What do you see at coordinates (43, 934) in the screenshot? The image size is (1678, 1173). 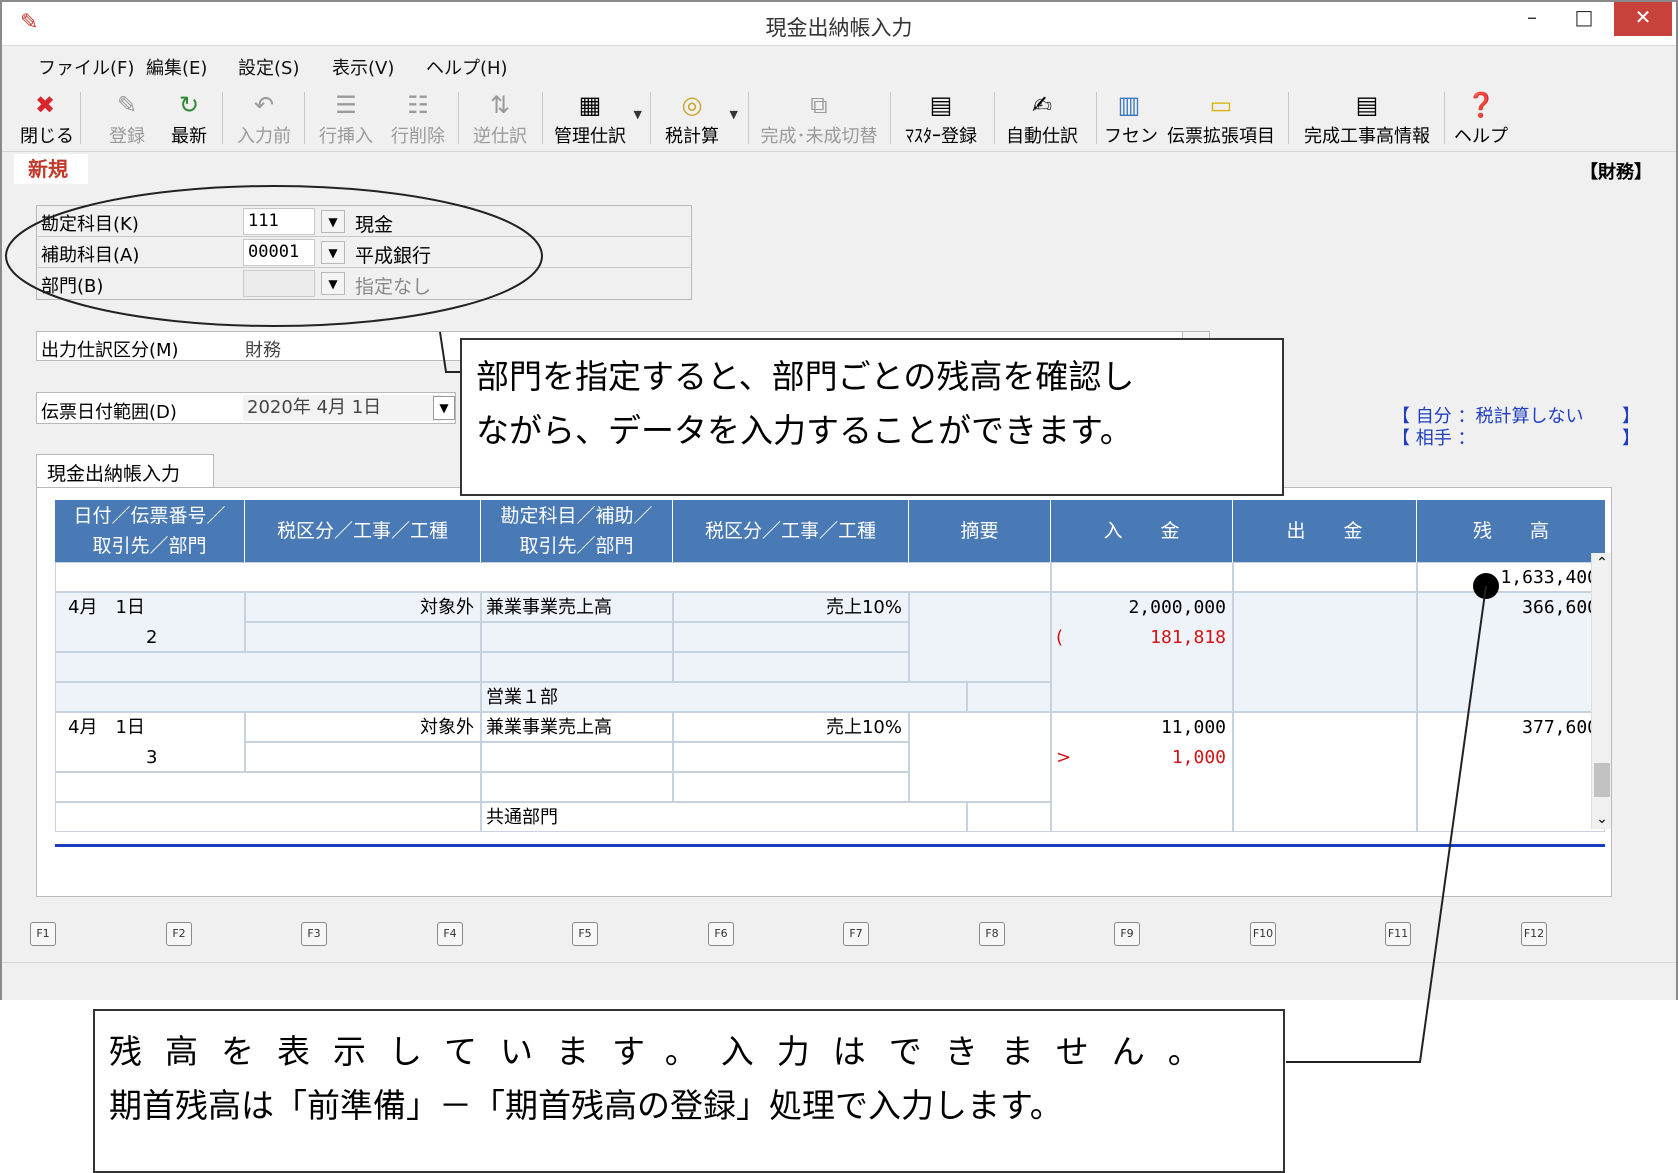 I see `fkey-f1: F1` at bounding box center [43, 934].